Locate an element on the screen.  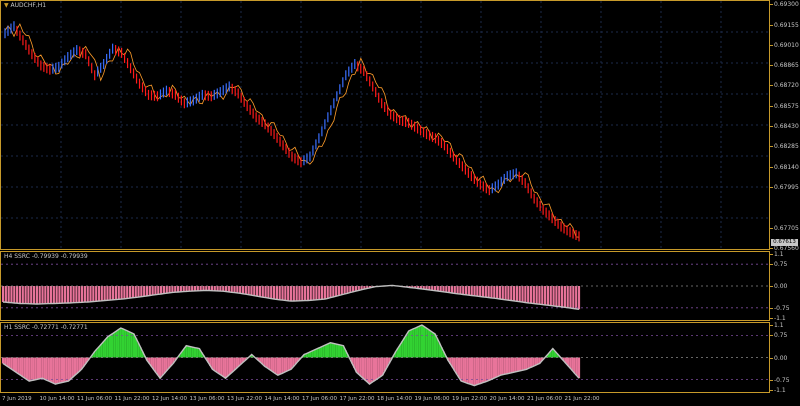
time-tick: 21 Jun 22:00 is located at coordinates (582, 399).